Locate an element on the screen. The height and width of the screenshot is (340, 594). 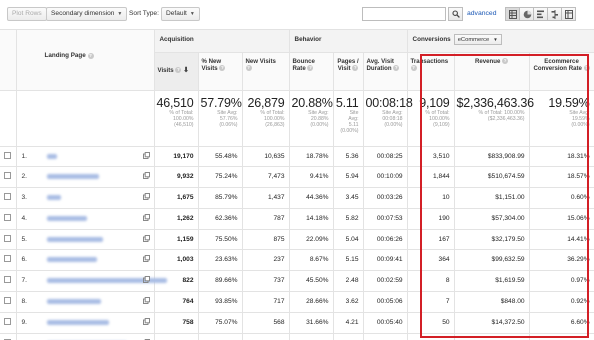
total-sub: (0.00%) is located at coordinates (349, 130).